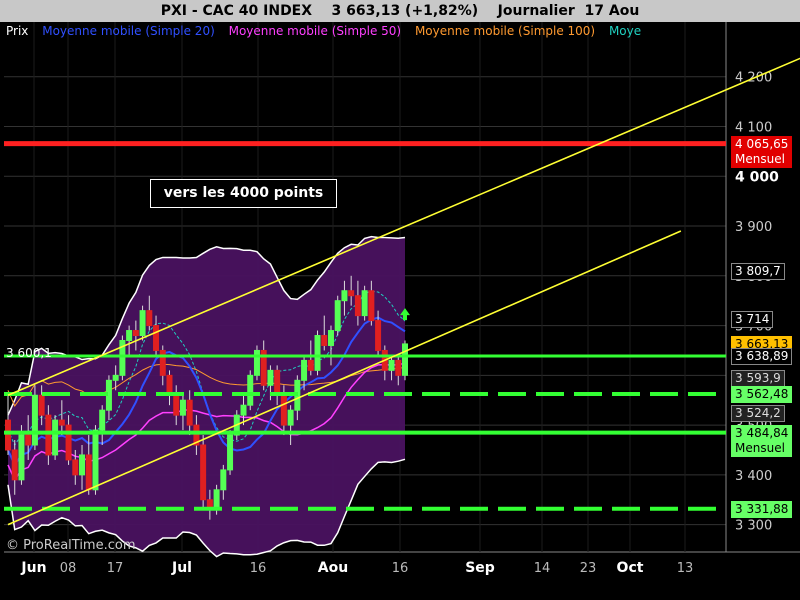 The height and width of the screenshot is (600, 800). What do you see at coordinates (762, 394) in the screenshot?
I see `price-label: 3 562,48` at bounding box center [762, 394].